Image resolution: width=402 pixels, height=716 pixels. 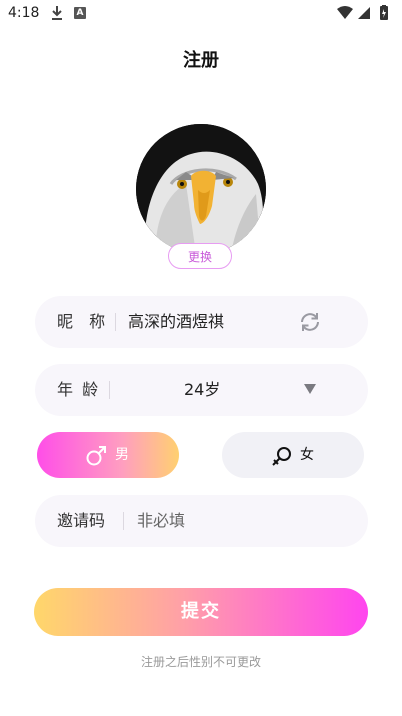 What do you see at coordinates (161, 521) in the screenshot?
I see `invite-code-input: 非必填` at bounding box center [161, 521].